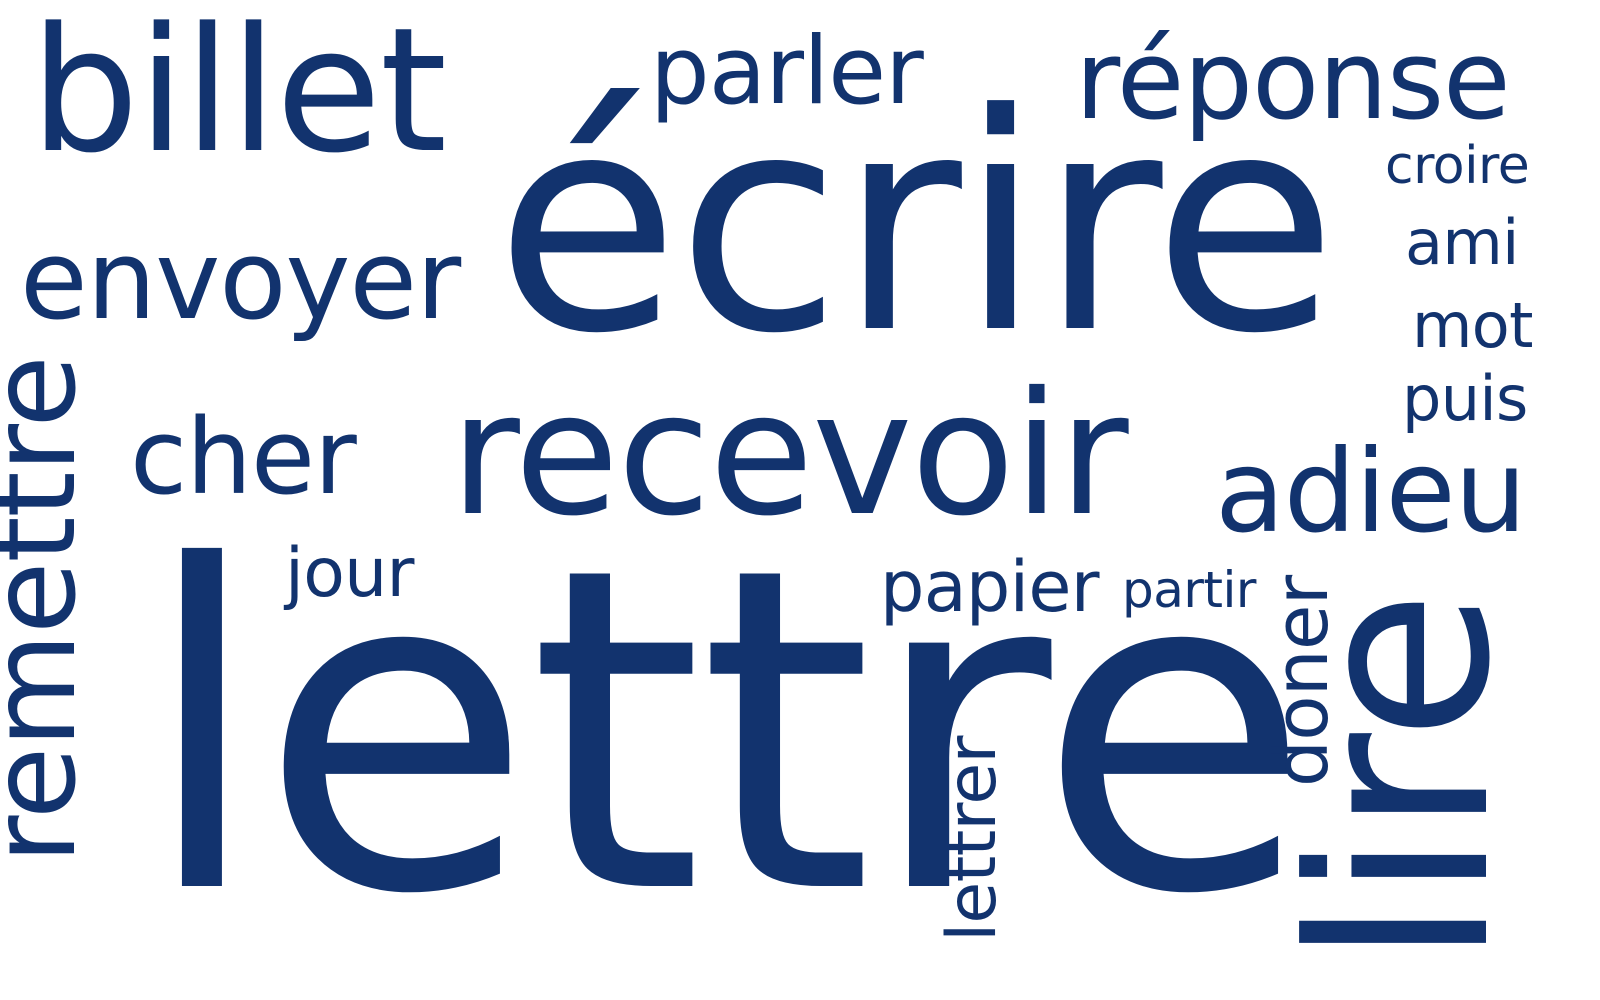  What do you see at coordinates (238, 95) in the screenshot?
I see `word-billet: billet` at bounding box center [238, 95].